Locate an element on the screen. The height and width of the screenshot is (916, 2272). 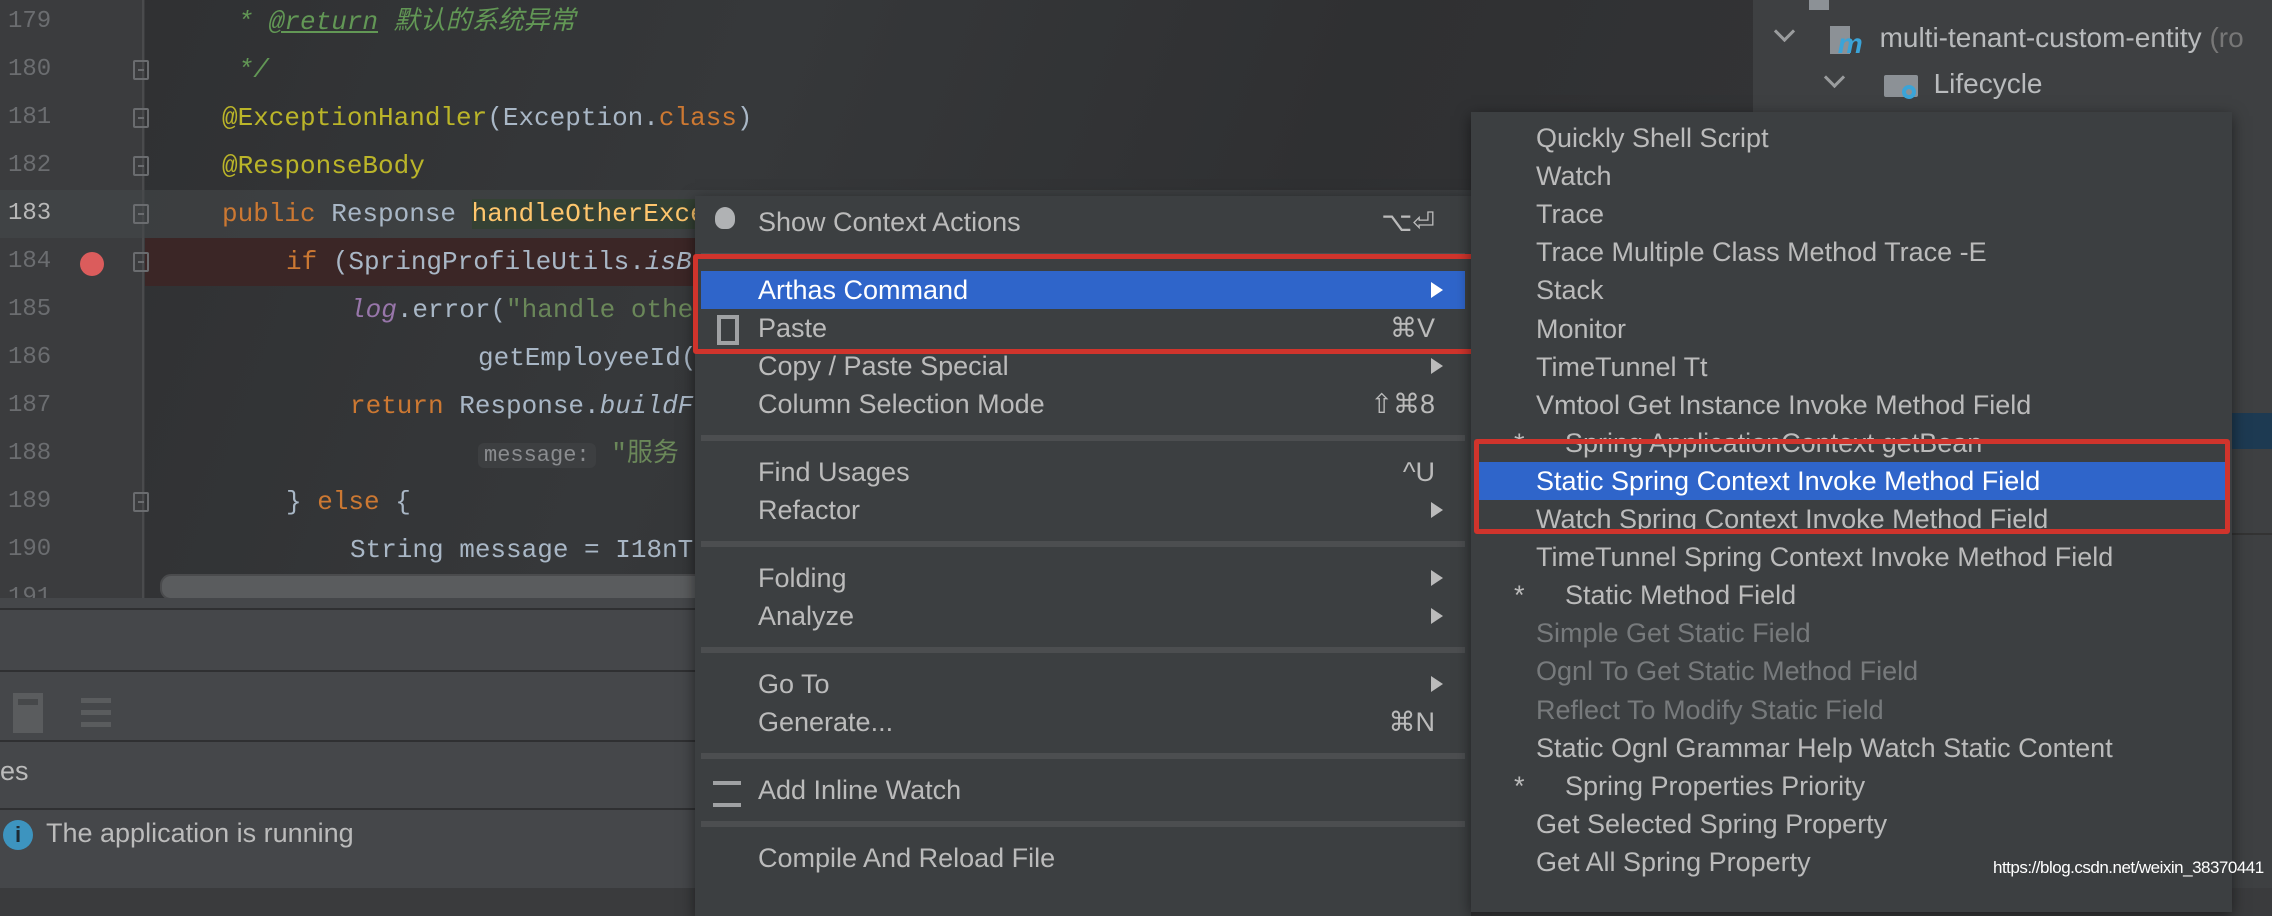
arthas-item-reflect-to-modify-static-field: Reflect To Modify Static Field is located at coordinates (1851, 710).